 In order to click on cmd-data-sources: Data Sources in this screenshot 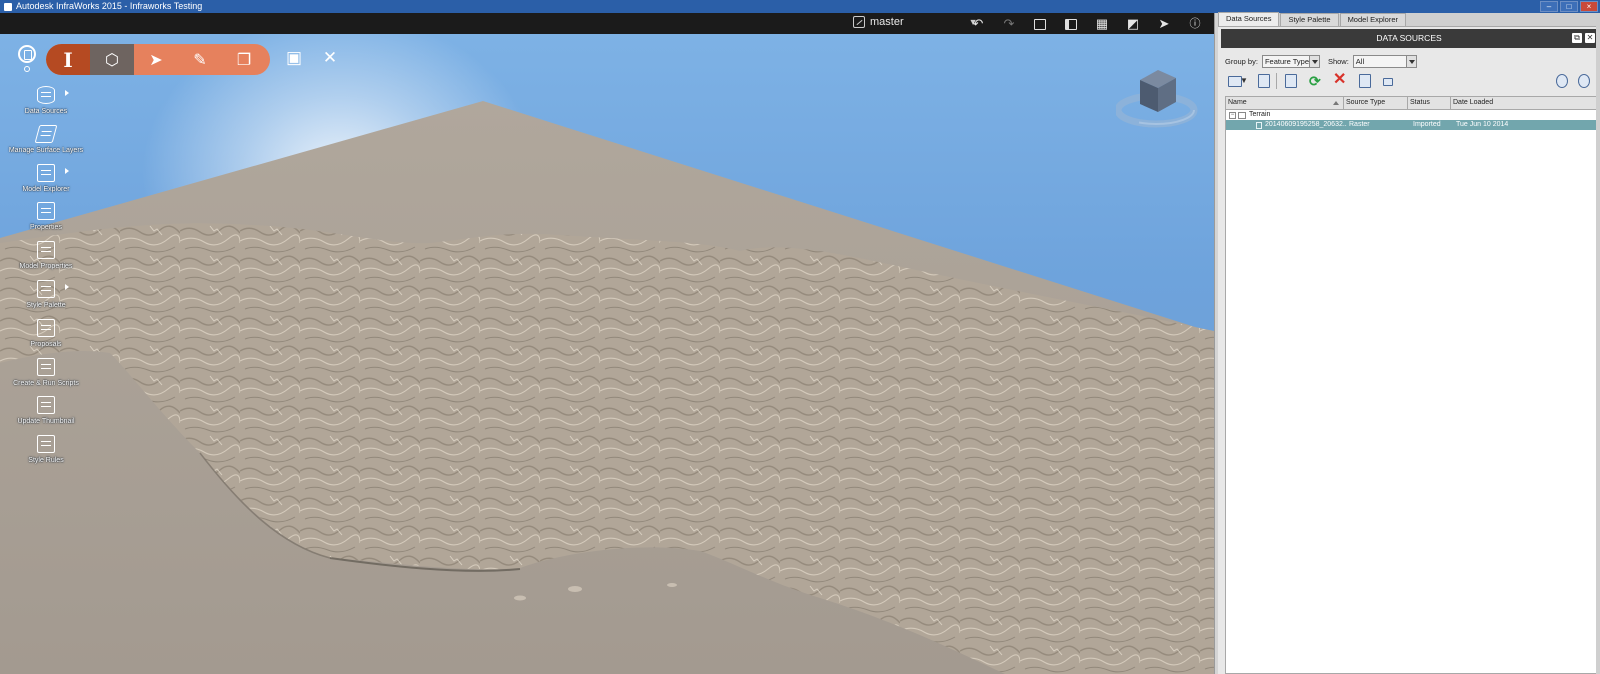, I will do `click(46, 101)`.